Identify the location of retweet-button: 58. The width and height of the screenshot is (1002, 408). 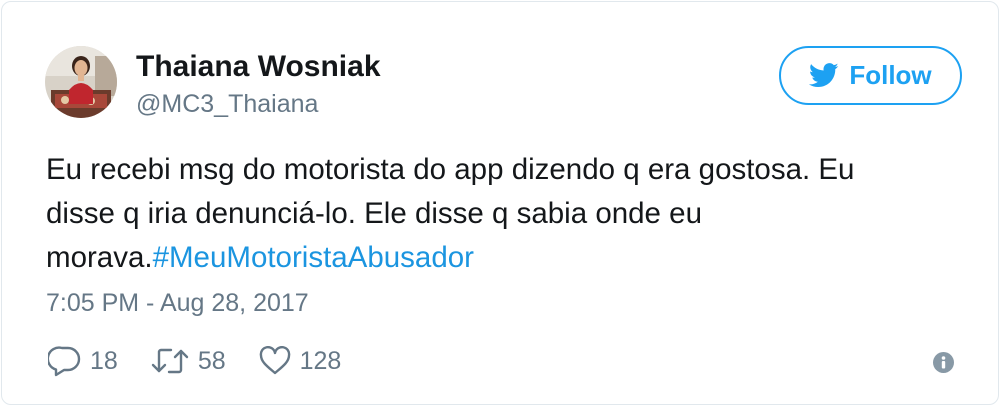
(188, 361).